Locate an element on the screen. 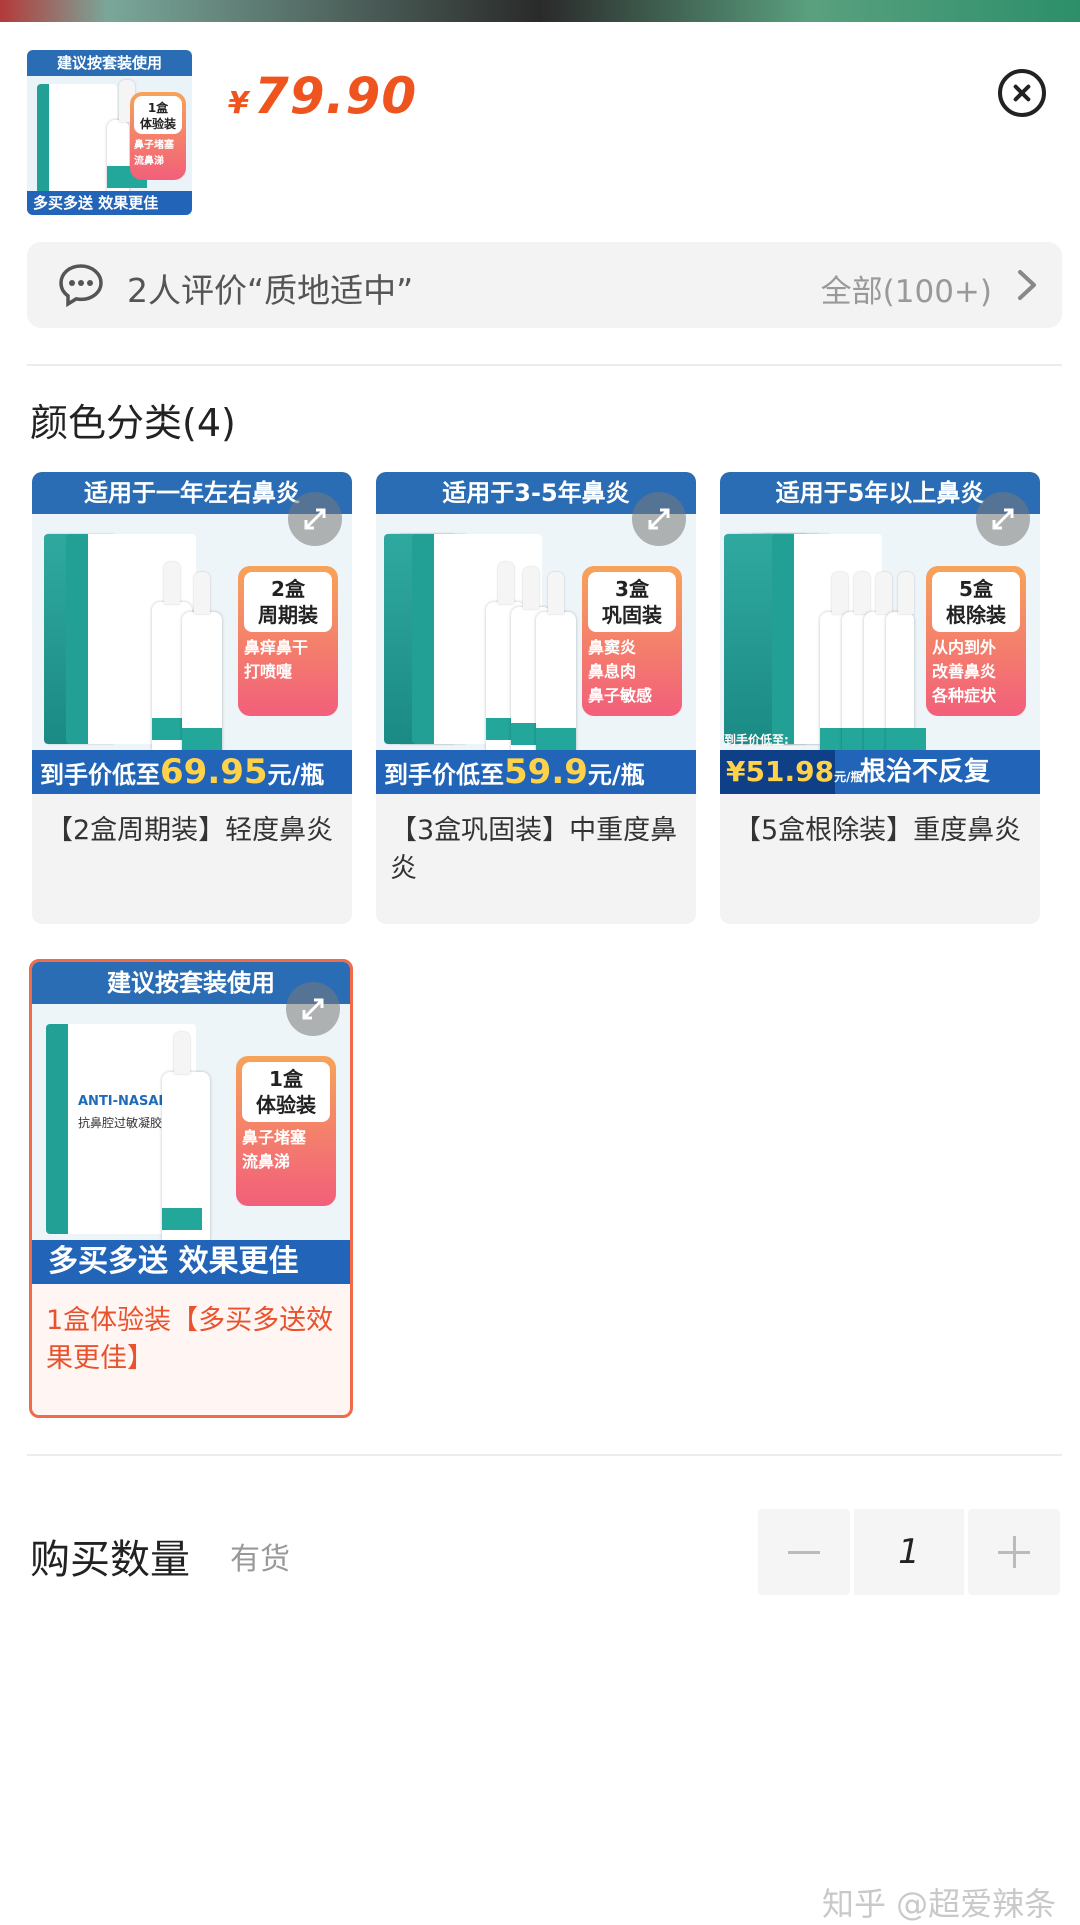  chat-bubble-icon is located at coordinates (81, 286).